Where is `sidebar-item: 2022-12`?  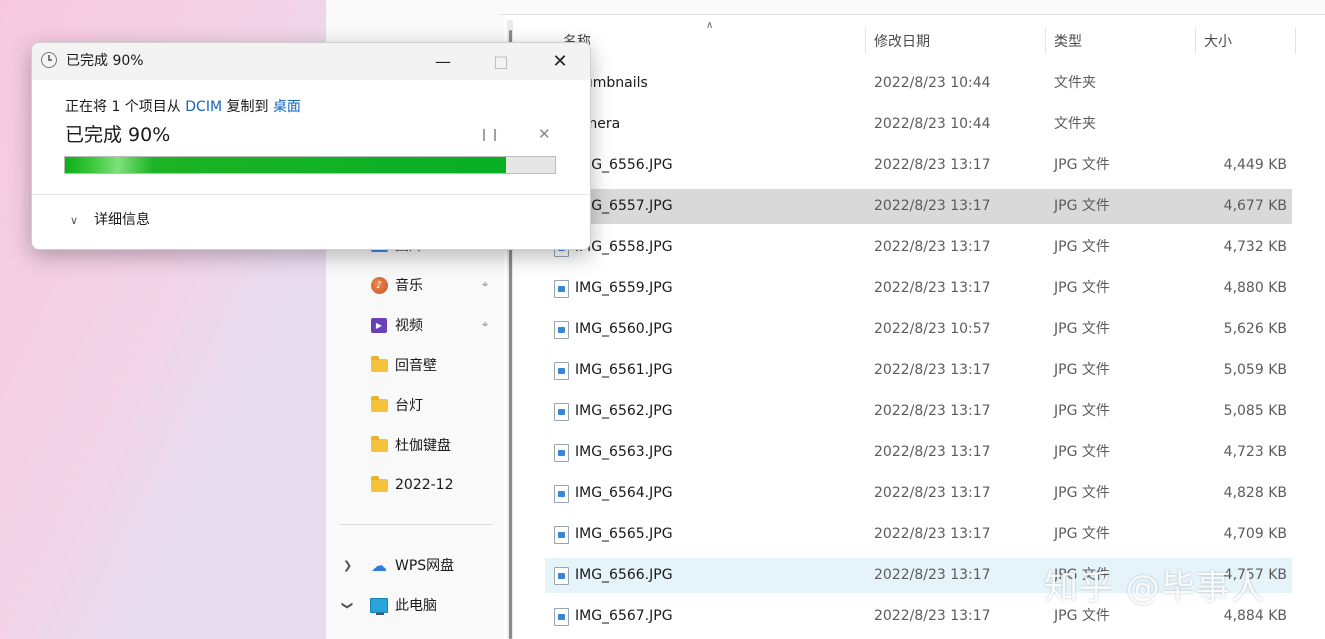
sidebar-item: 2022-12 is located at coordinates (415, 485).